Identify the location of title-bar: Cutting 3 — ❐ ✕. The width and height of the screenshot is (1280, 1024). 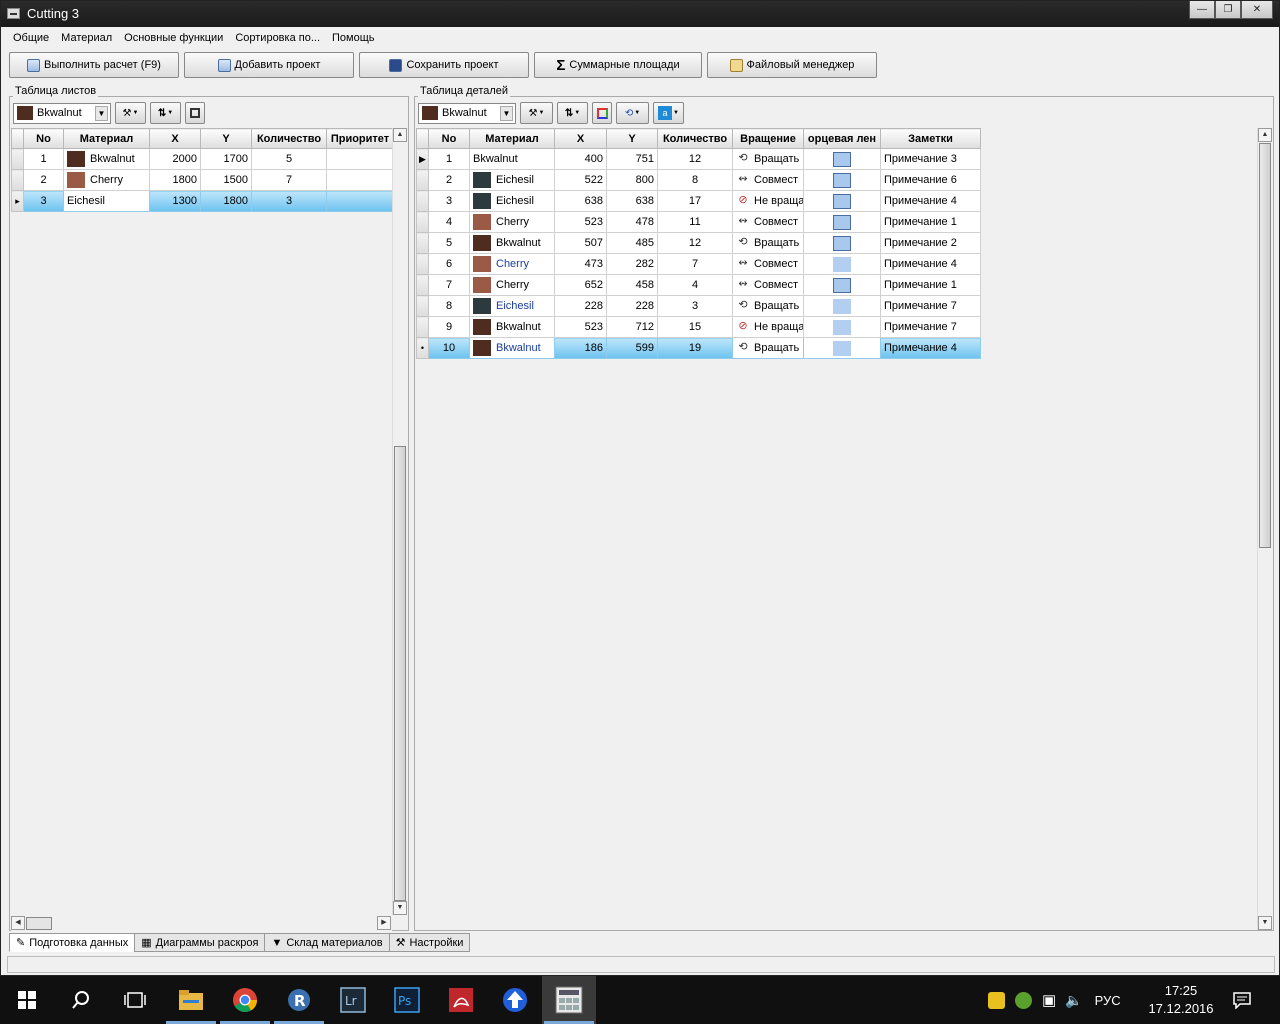
(640, 14).